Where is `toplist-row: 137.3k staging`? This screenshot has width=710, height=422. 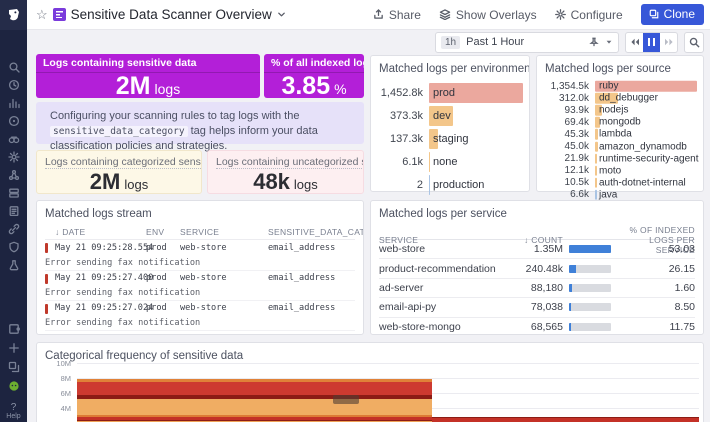
toplist-row: 137.3k staging is located at coordinates (450, 138).